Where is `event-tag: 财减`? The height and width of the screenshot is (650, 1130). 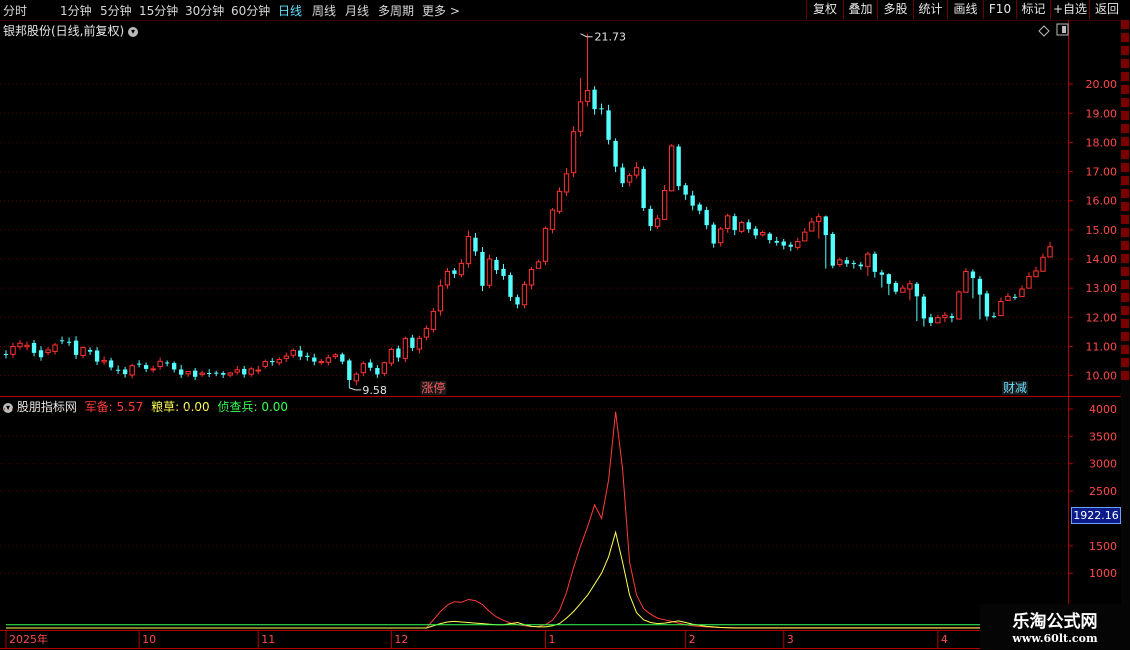 event-tag: 财减 is located at coordinates (1015, 388).